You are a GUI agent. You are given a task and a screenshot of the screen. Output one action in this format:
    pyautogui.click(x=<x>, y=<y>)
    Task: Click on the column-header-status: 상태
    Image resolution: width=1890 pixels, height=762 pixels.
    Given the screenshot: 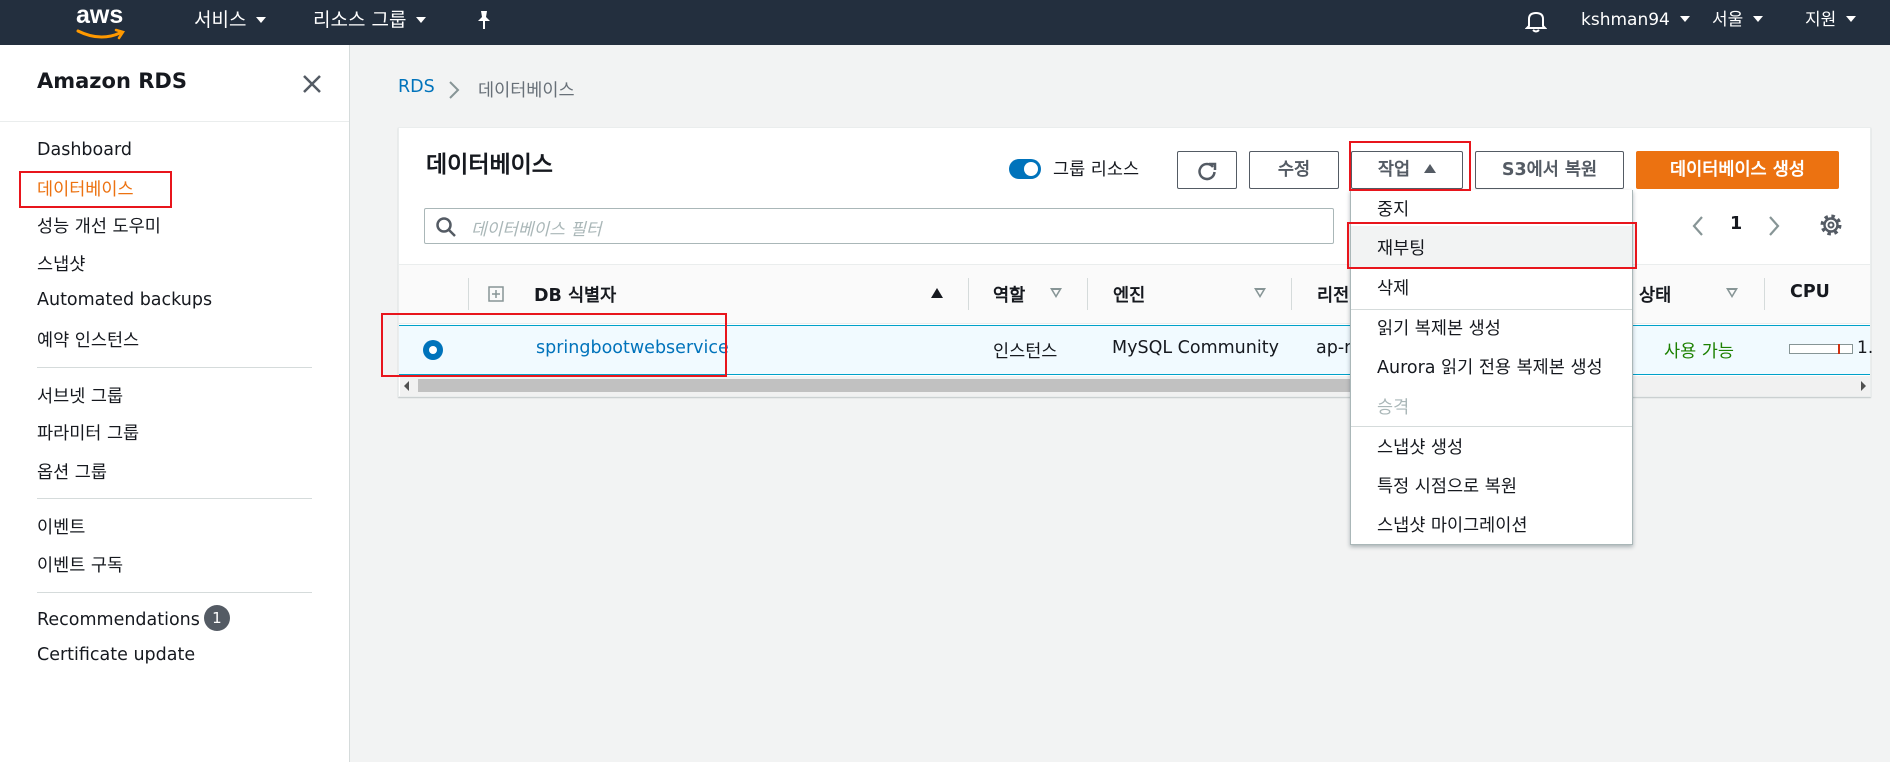 What is the action you would take?
    pyautogui.click(x=1655, y=294)
    